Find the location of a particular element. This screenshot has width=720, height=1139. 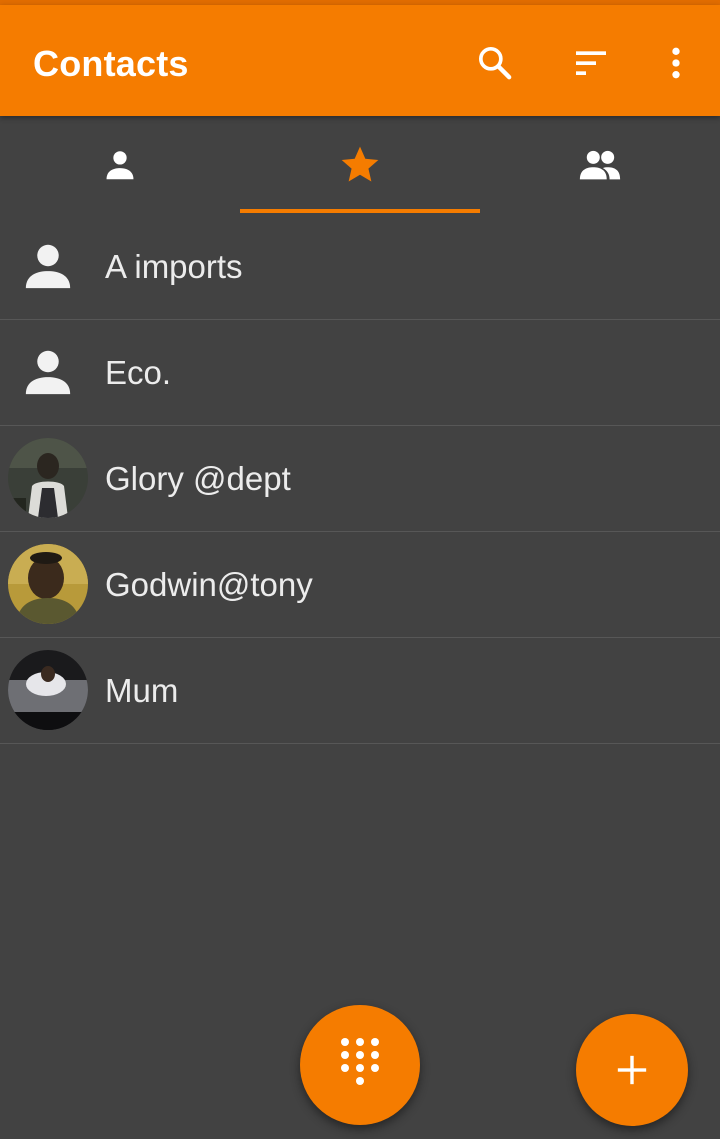

list-item: Godwin@tony is located at coordinates (360, 585).